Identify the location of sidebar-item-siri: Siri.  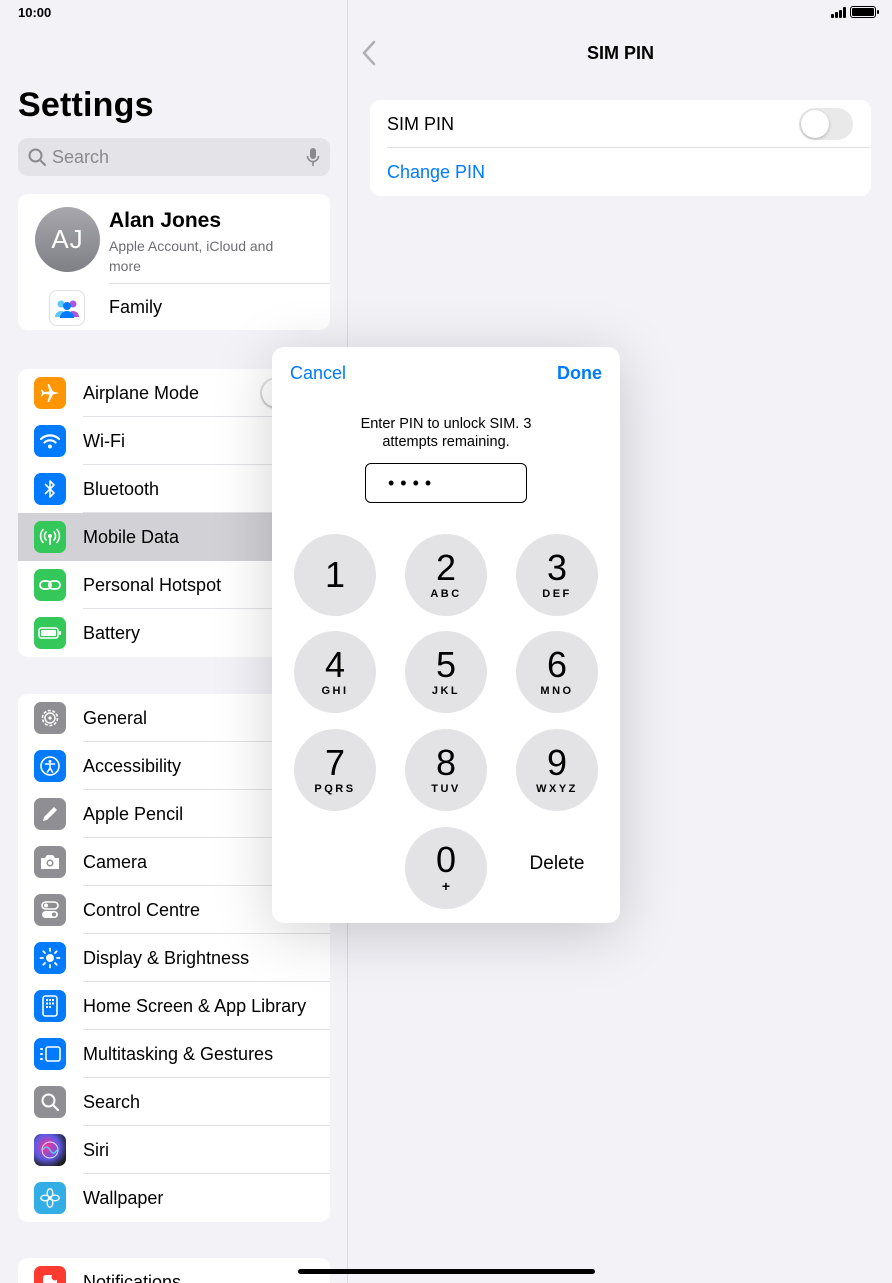
(174, 1150).